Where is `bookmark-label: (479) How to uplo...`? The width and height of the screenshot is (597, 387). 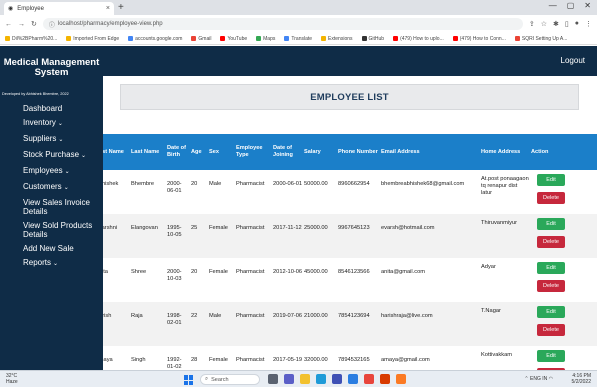 bookmark-label: (479) How to uplo... is located at coordinates (422, 38).